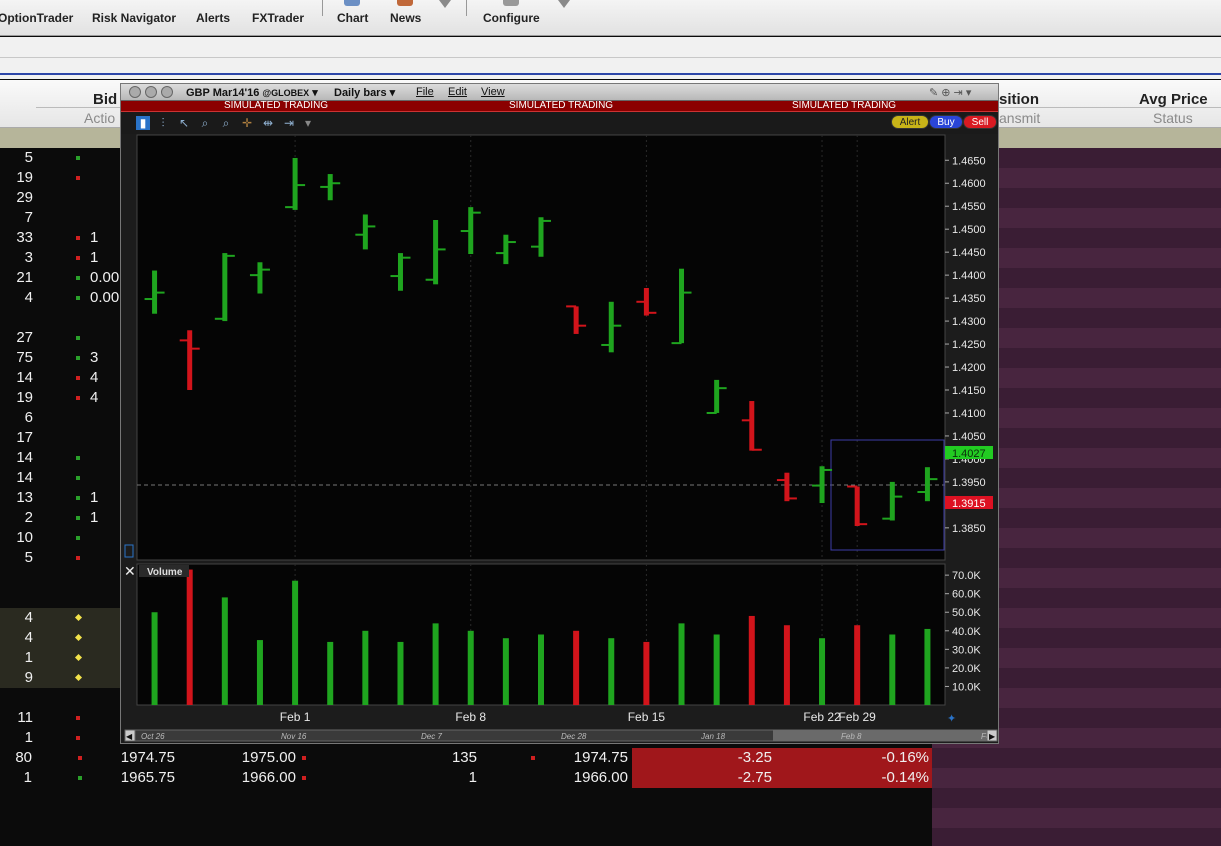 The image size is (1221, 846). I want to click on table-row: 1 1965.75 1966.00 1 1966.00 -2.75 -0.14%, so click(466, 778).